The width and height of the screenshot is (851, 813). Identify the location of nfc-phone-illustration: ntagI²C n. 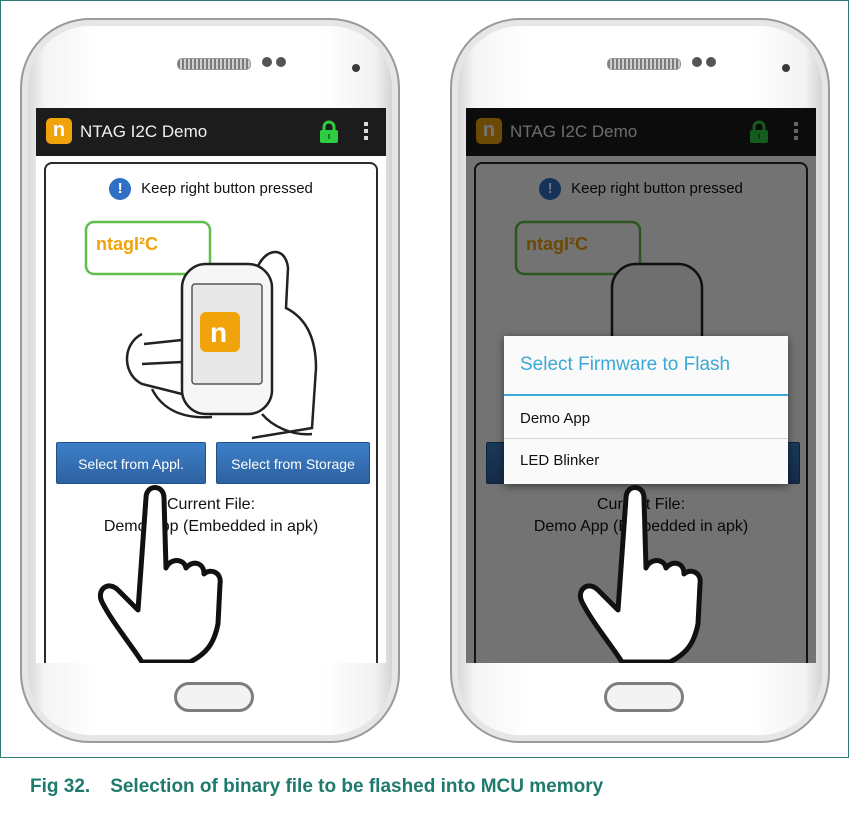
(201, 330).